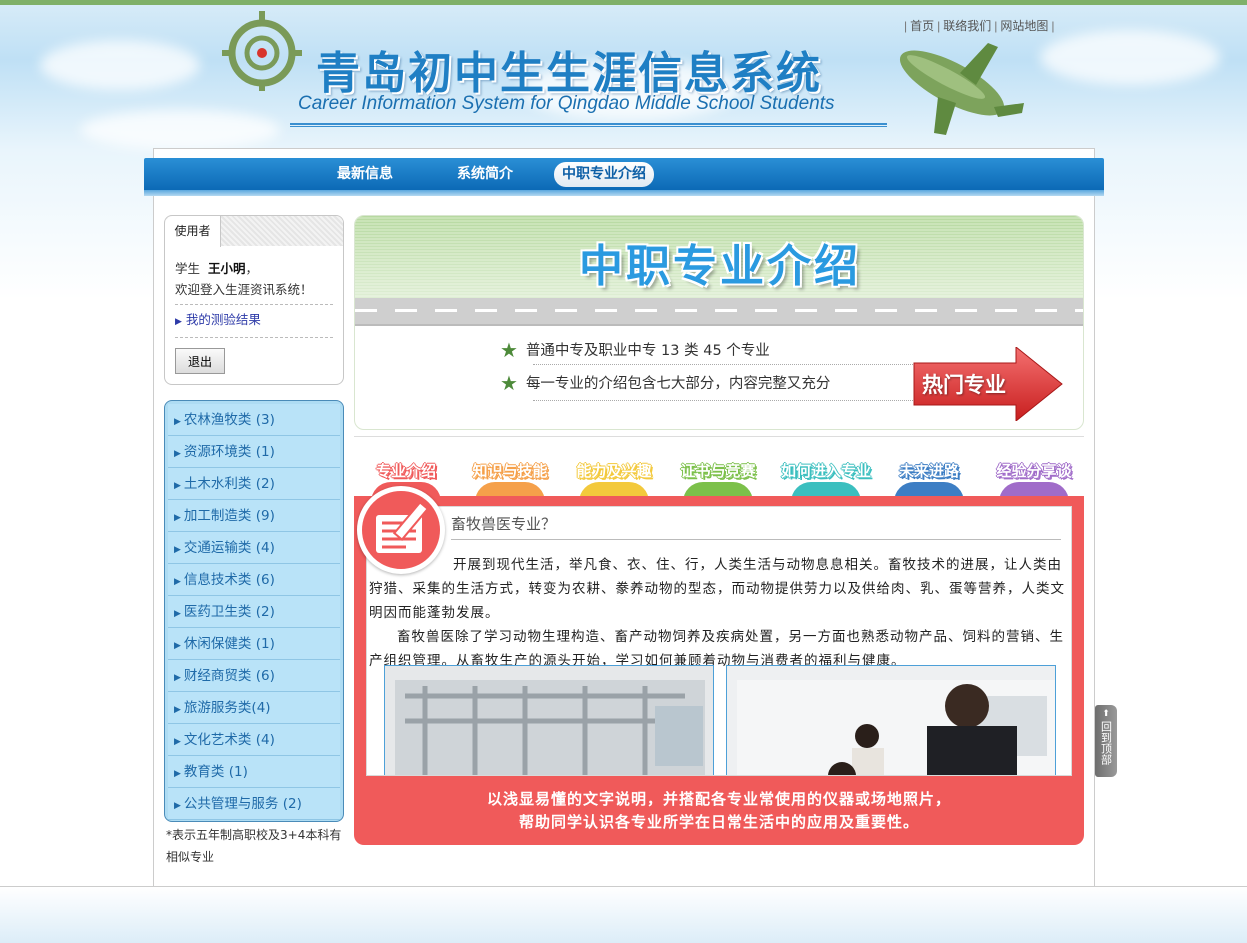 This screenshot has width=1247, height=943. I want to click on welcome-text: 欢迎登入生涯资讯系统！, so click(244, 289).